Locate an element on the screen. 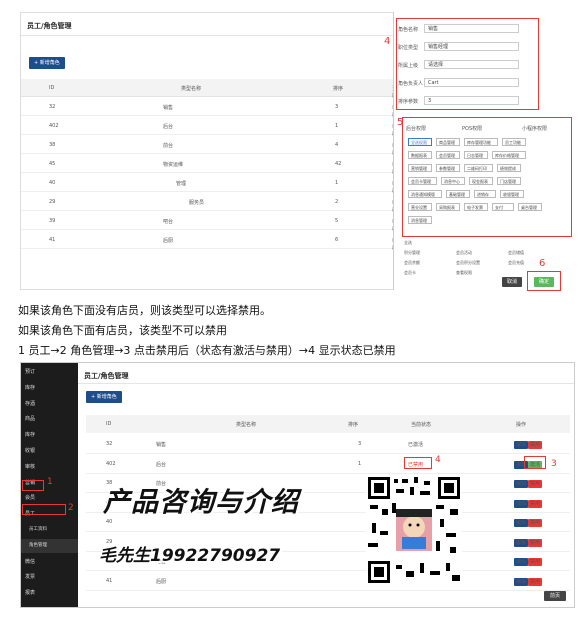 The image size is (579, 620). permission-checkbox: 会员充值 is located at coordinates (516, 263).